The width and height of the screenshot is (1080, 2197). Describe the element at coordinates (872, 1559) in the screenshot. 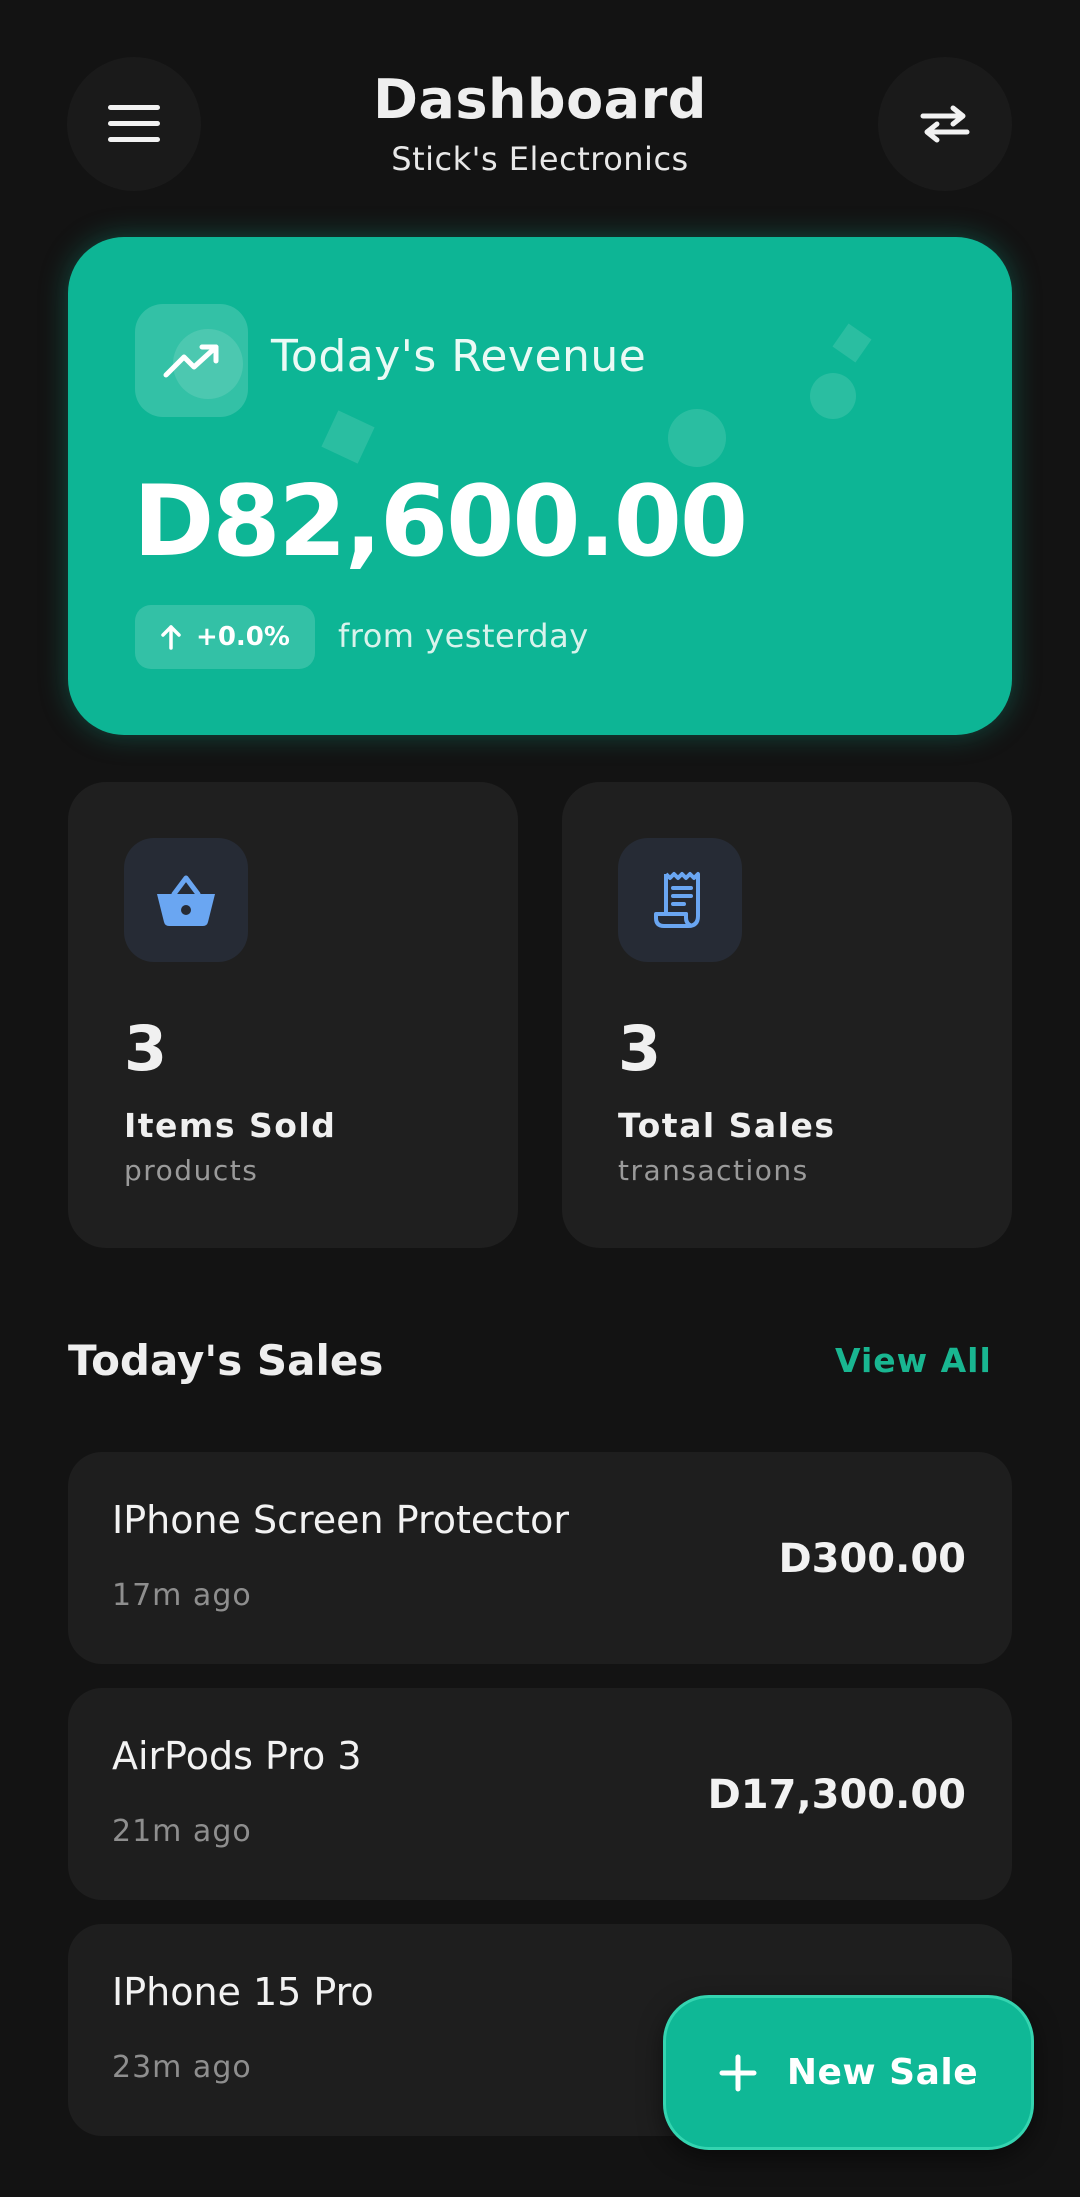

I see `sale-item-amount: D300.00` at that location.